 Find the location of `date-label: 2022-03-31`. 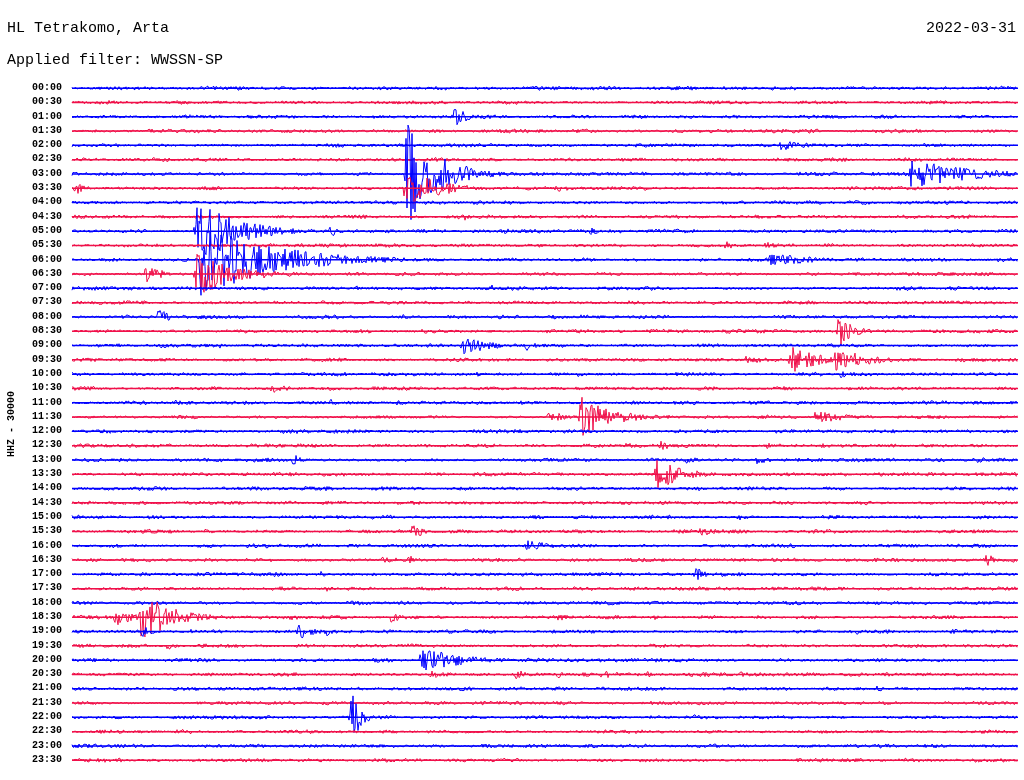

date-label: 2022-03-31 is located at coordinates (971, 29).